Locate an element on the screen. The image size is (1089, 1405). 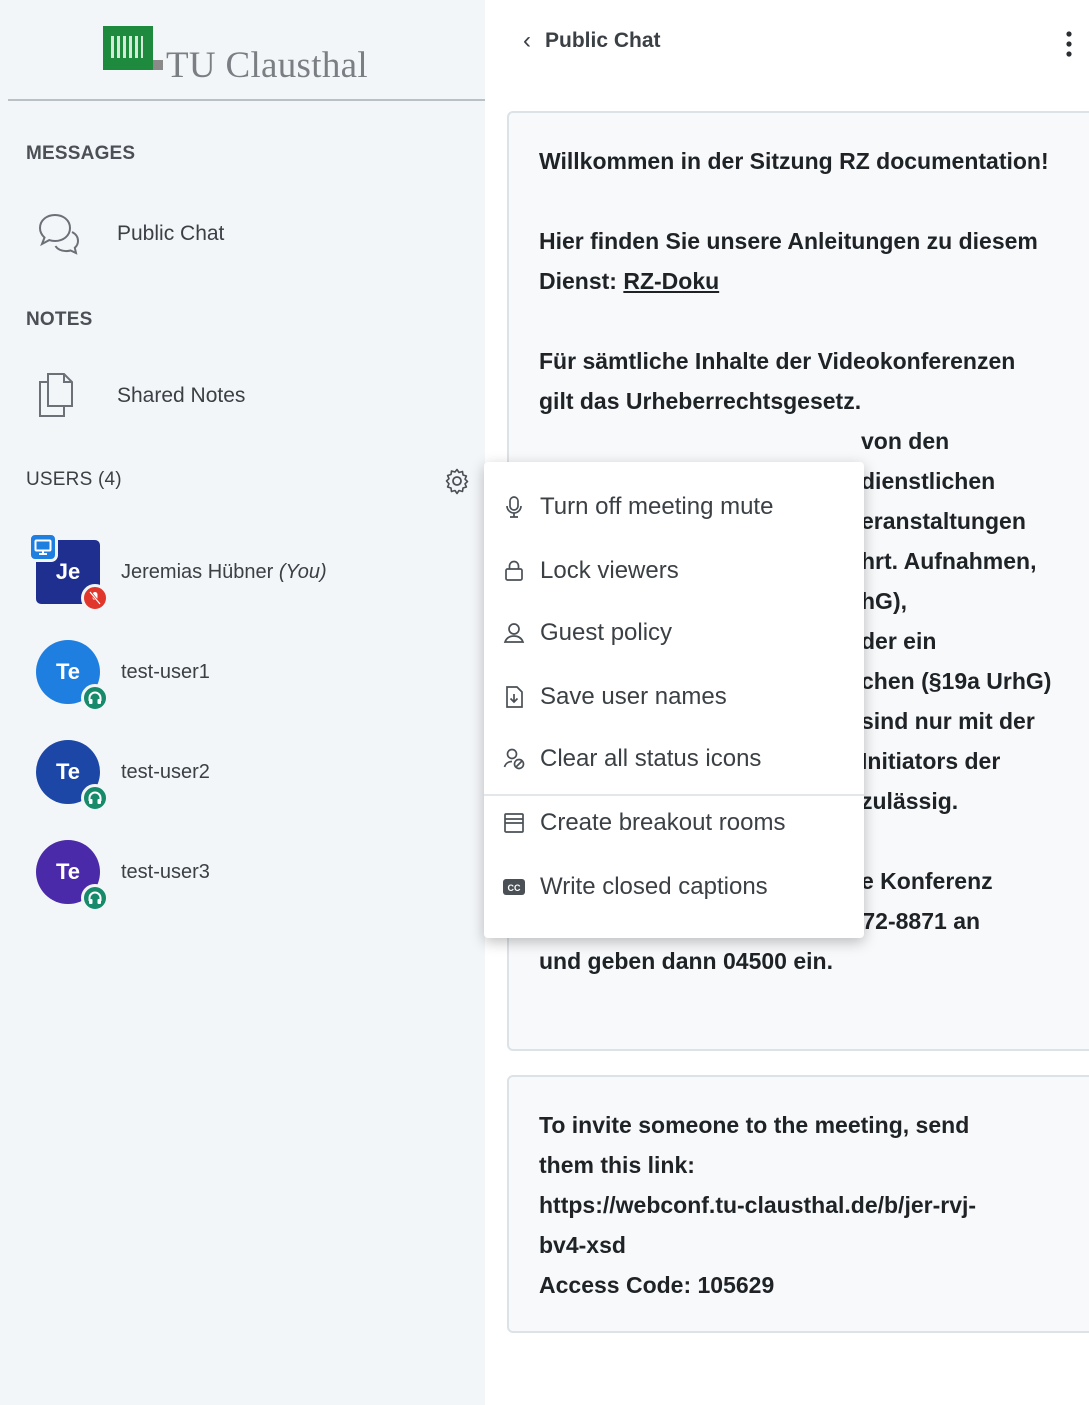
microphone-icon is located at coordinates (514, 507).